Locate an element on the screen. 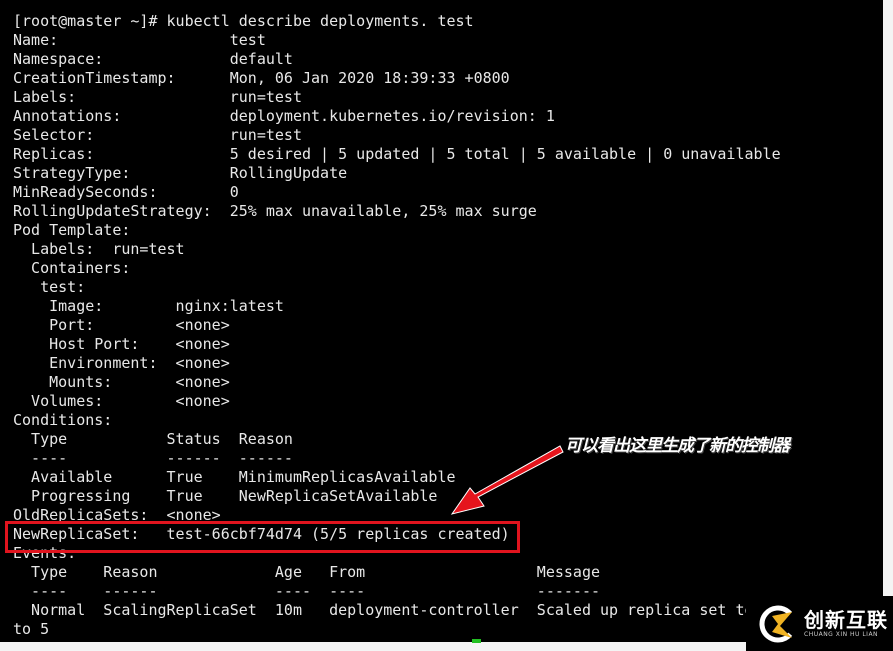  watermark-logo: 创新互联 CHUANG XIN HU LIAN is located at coordinates (819, 623).